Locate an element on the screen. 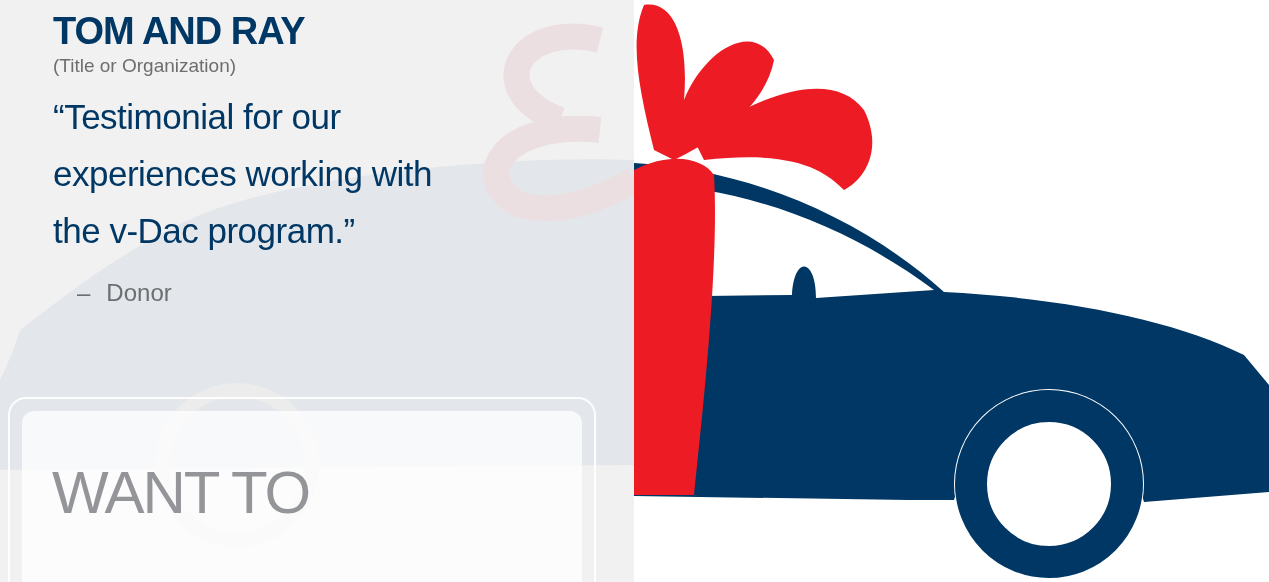  testimonial-quote: “Testimonial for our experiences working with the v-Dac program.” is located at coordinates (243, 174).